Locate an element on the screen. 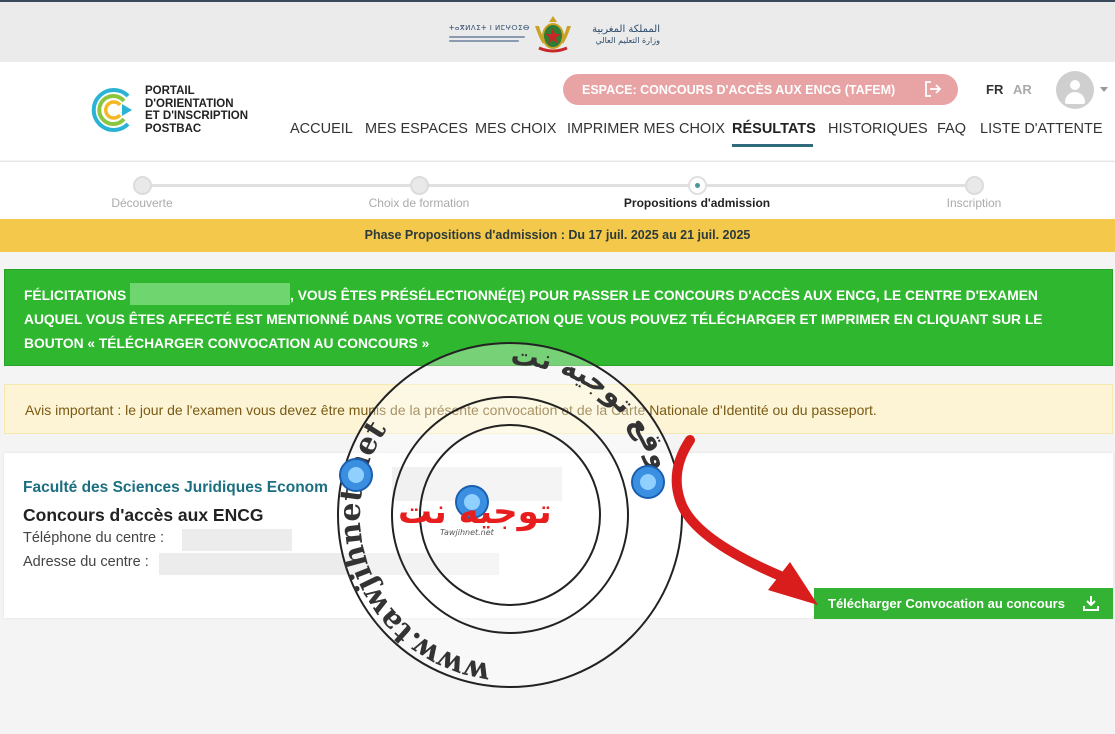  avatar-head is located at coordinates (1075, 85).